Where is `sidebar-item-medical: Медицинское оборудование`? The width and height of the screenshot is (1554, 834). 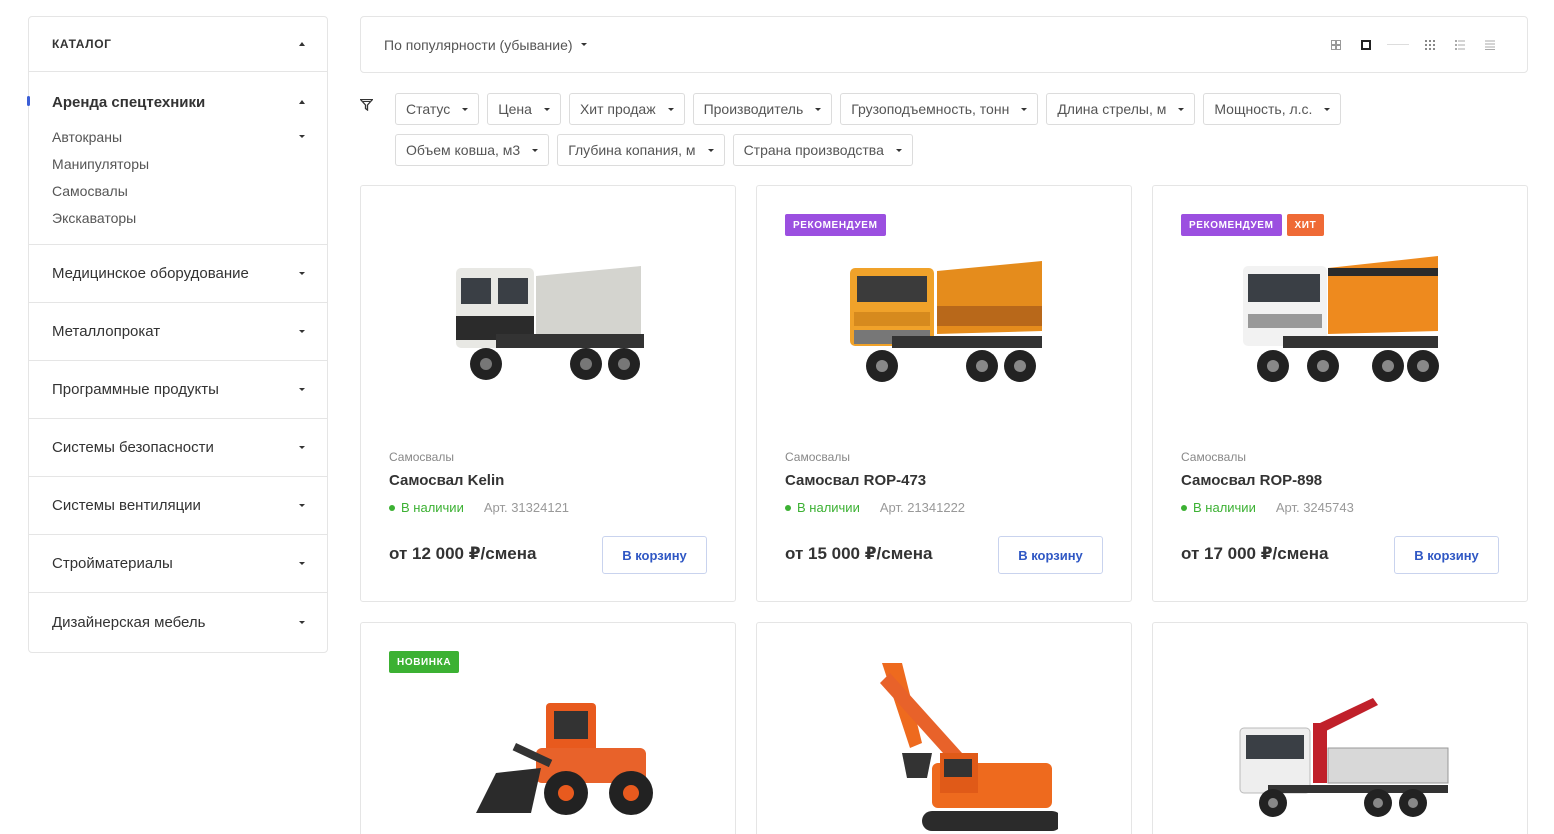
sidebar-item-medical: Медицинское оборудование is located at coordinates (178, 274).